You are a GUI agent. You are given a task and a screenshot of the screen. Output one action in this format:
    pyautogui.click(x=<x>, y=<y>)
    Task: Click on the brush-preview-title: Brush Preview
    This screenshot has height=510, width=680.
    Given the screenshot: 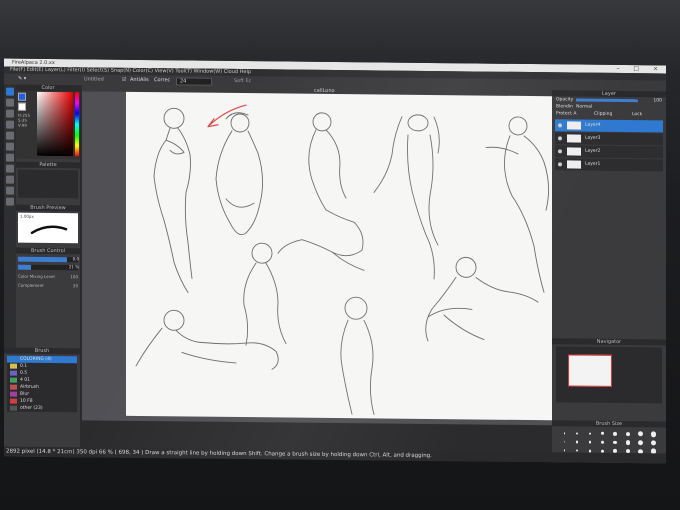 What is the action you would take?
    pyautogui.click(x=48, y=208)
    